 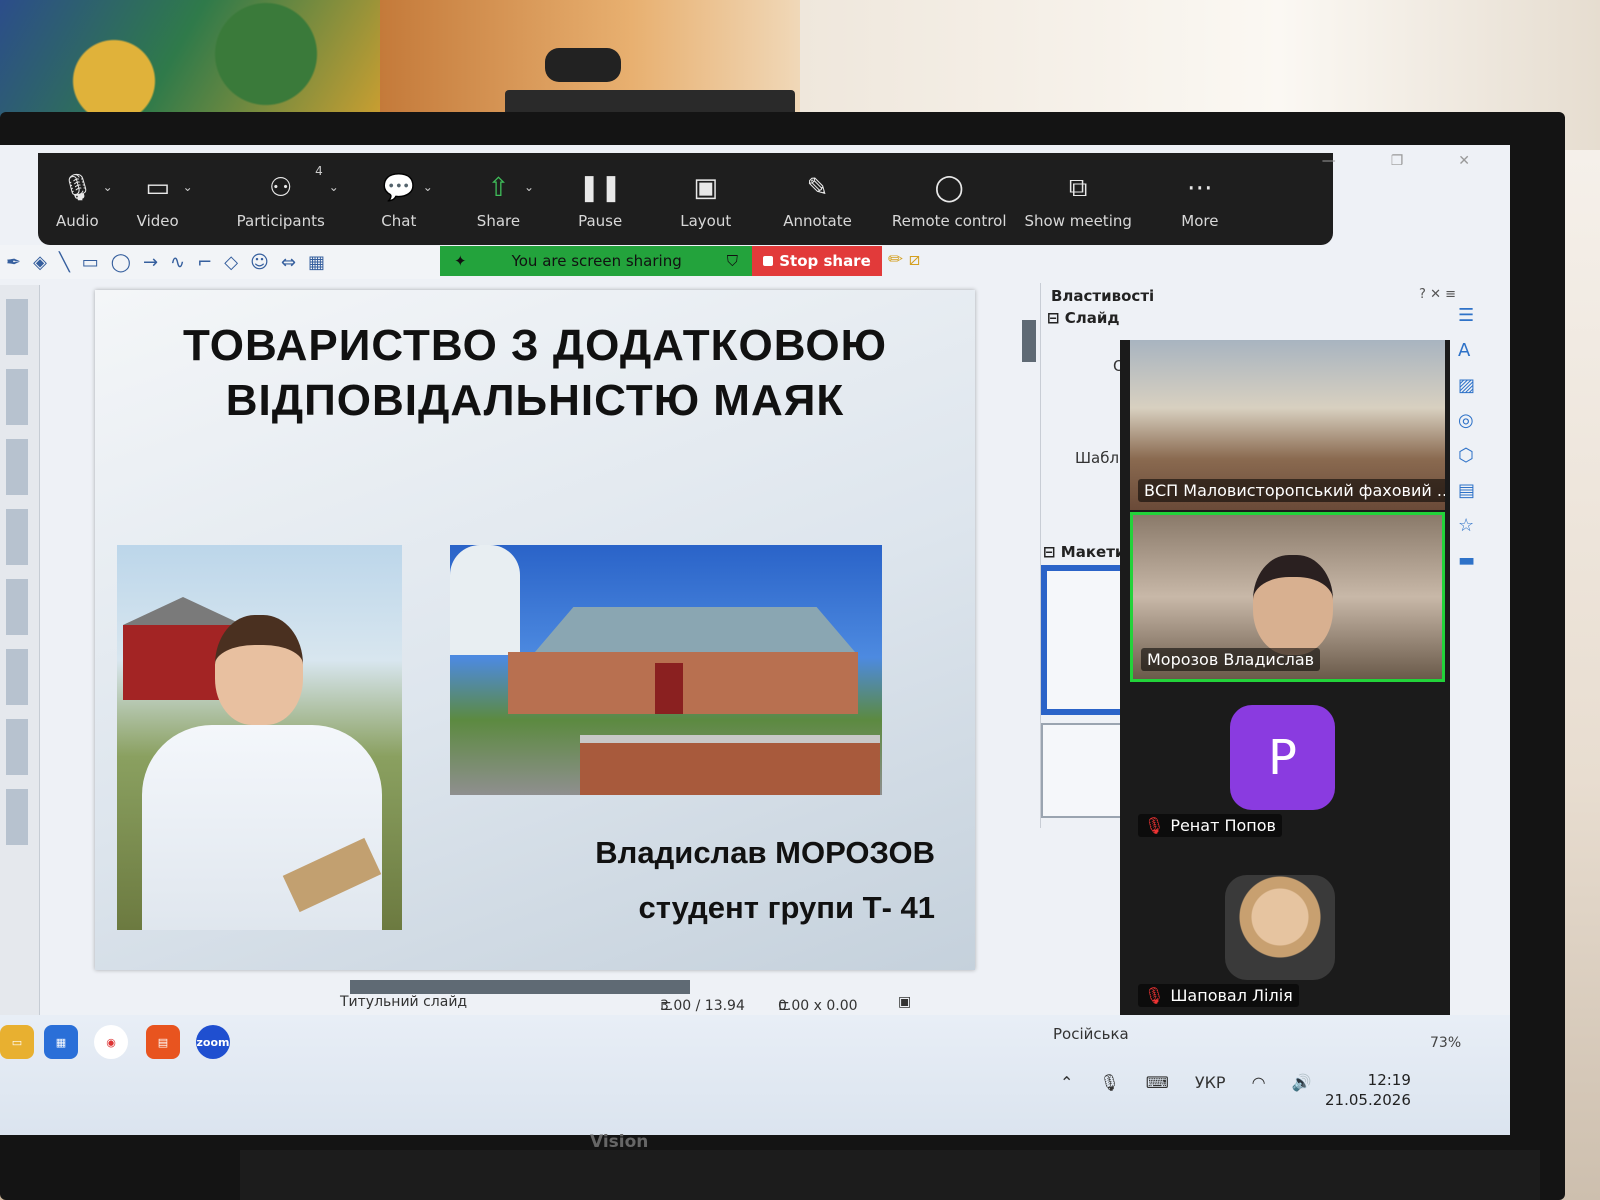 I want to click on participant-tile-active: Морозов Владислав, so click(x=1287, y=597).